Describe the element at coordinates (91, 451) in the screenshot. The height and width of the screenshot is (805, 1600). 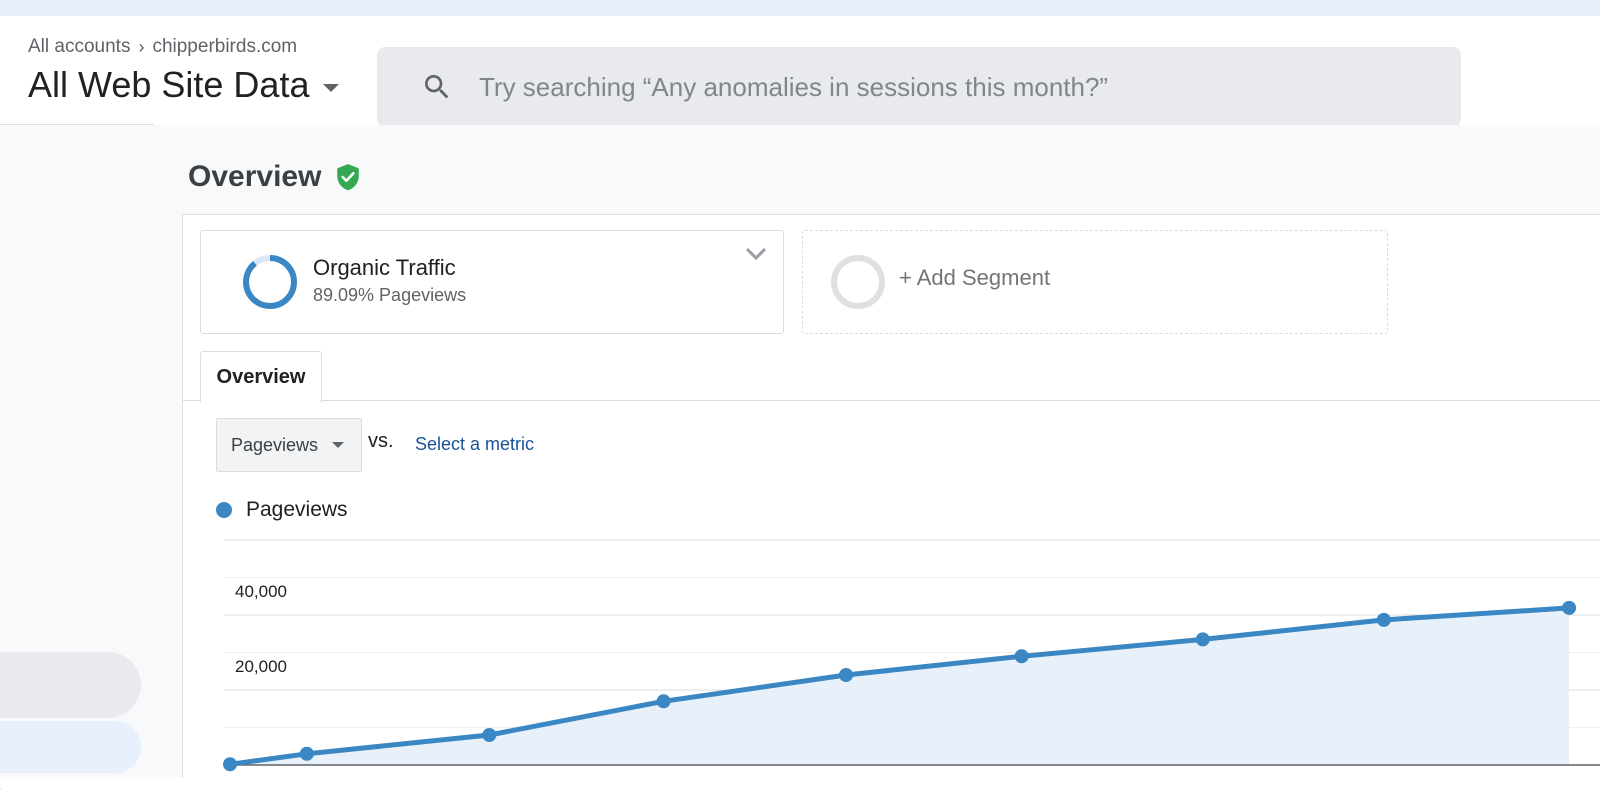
I see `sidebar: /` at that location.